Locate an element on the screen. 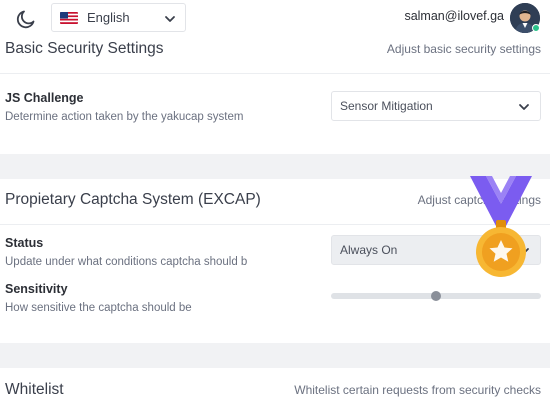 The width and height of the screenshot is (550, 397). slider-thumb is located at coordinates (436, 296).